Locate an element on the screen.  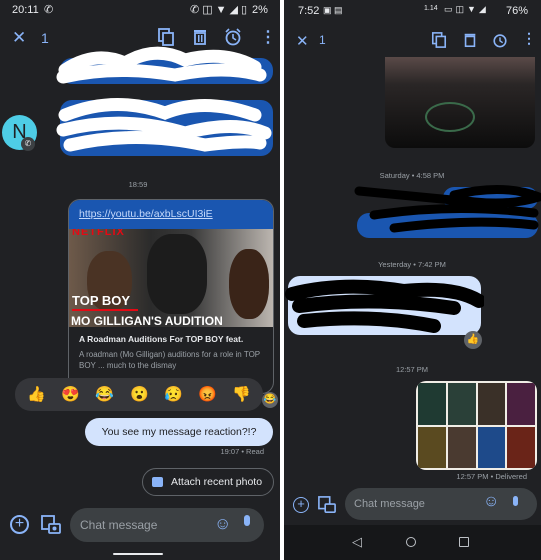
link-title: A Roadman Auditions For TOP BOY feat. is located at coordinates (161, 339).